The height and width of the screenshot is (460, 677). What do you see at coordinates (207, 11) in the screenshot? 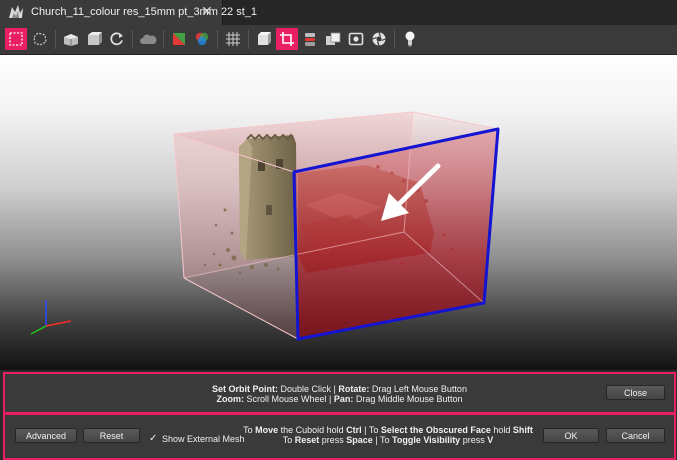
I see `tab-close-icon: ✕` at bounding box center [207, 11].